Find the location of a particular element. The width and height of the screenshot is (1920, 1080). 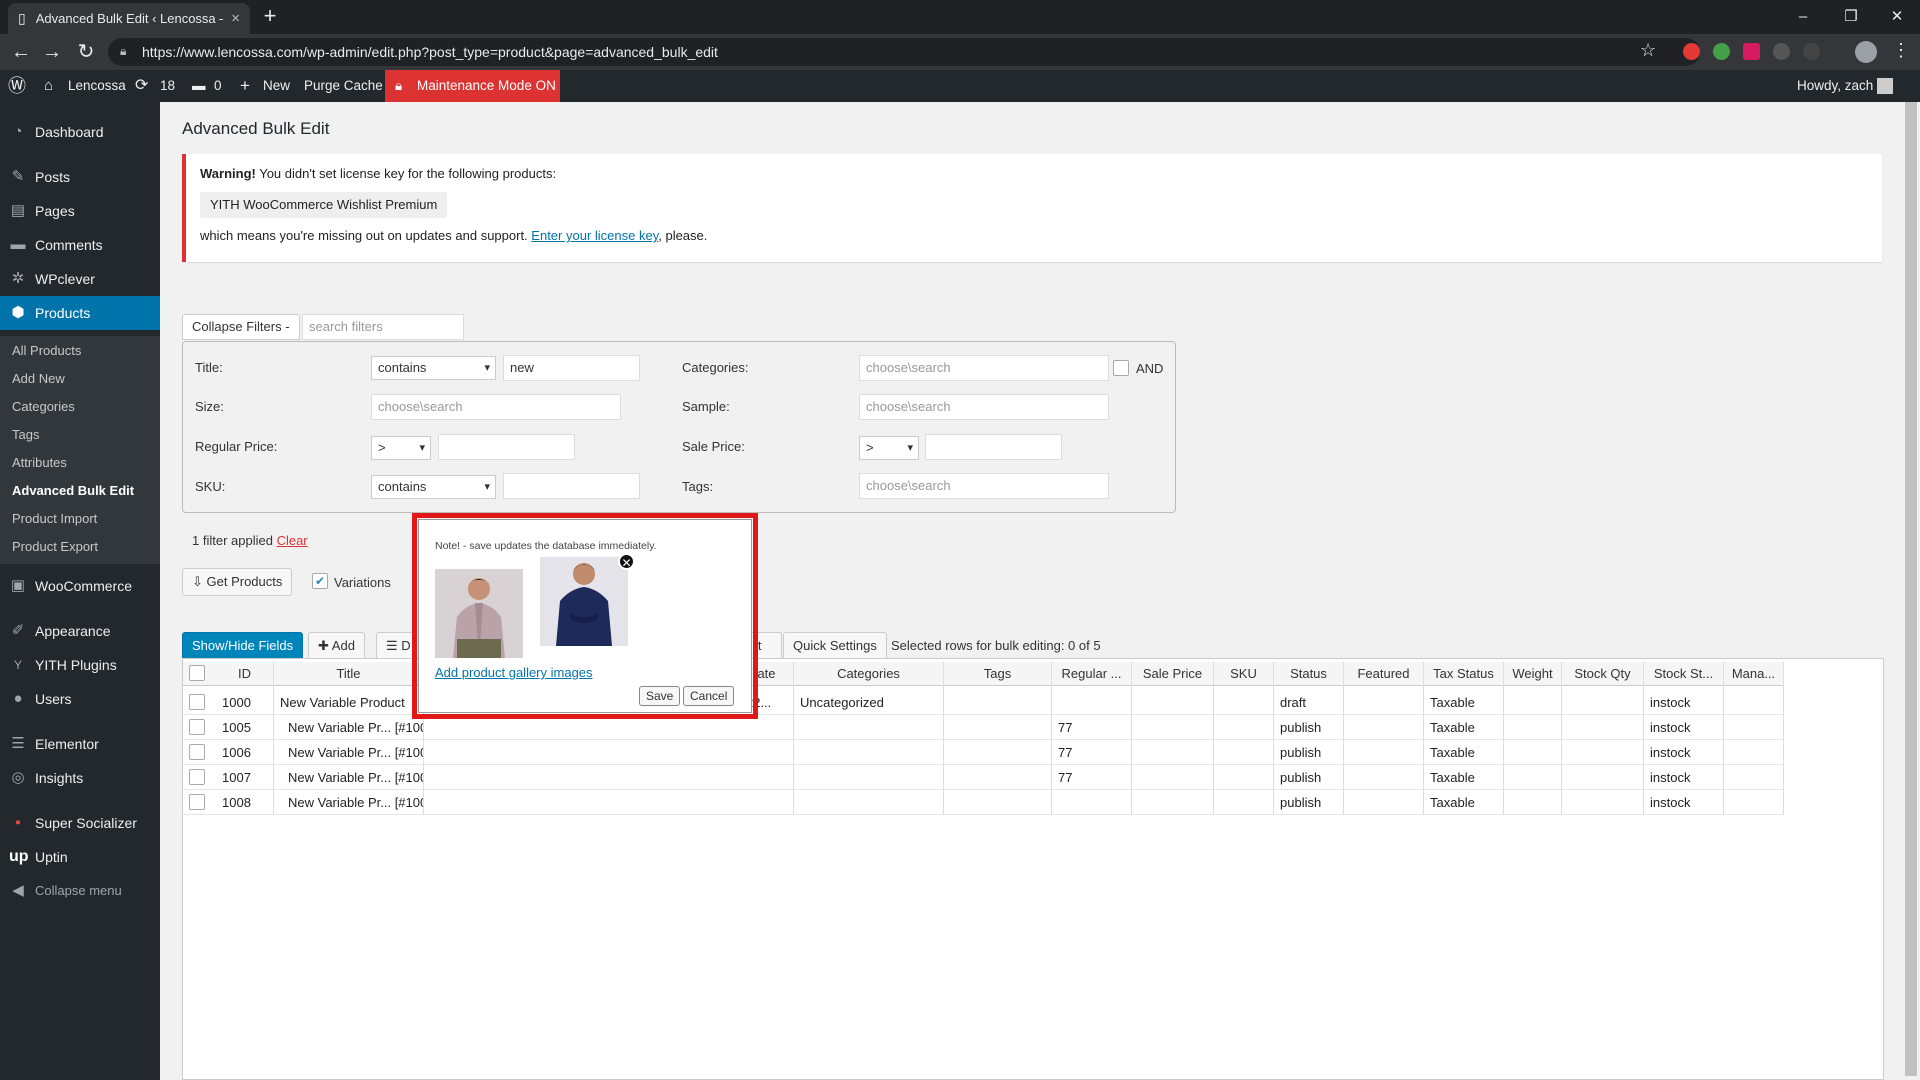

sidebar-item-insights: ◎ Insights is located at coordinates (80, 778).